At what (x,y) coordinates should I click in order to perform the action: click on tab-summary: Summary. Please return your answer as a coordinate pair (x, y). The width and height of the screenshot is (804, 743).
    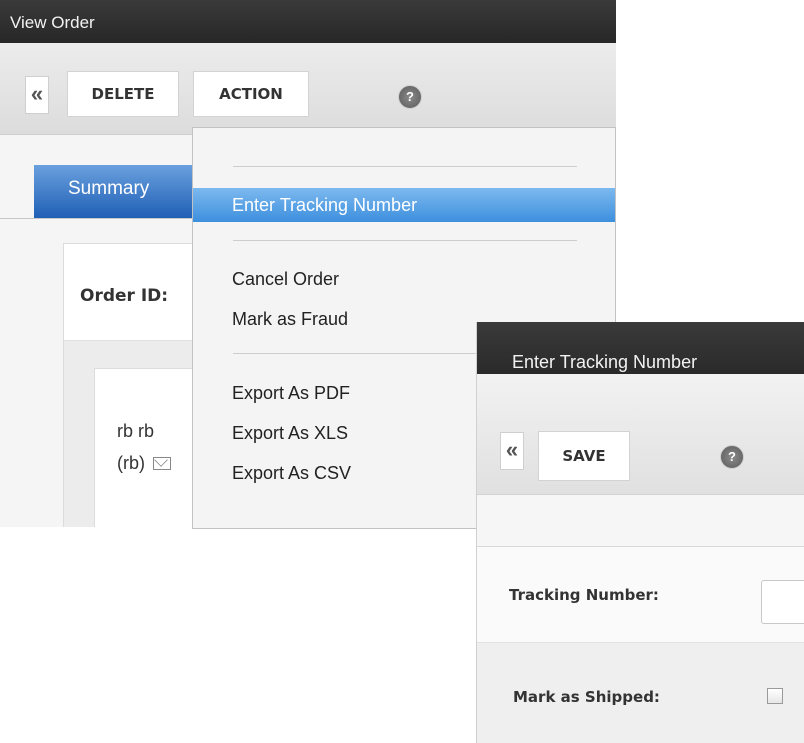
    Looking at the image, I should click on (119, 191).